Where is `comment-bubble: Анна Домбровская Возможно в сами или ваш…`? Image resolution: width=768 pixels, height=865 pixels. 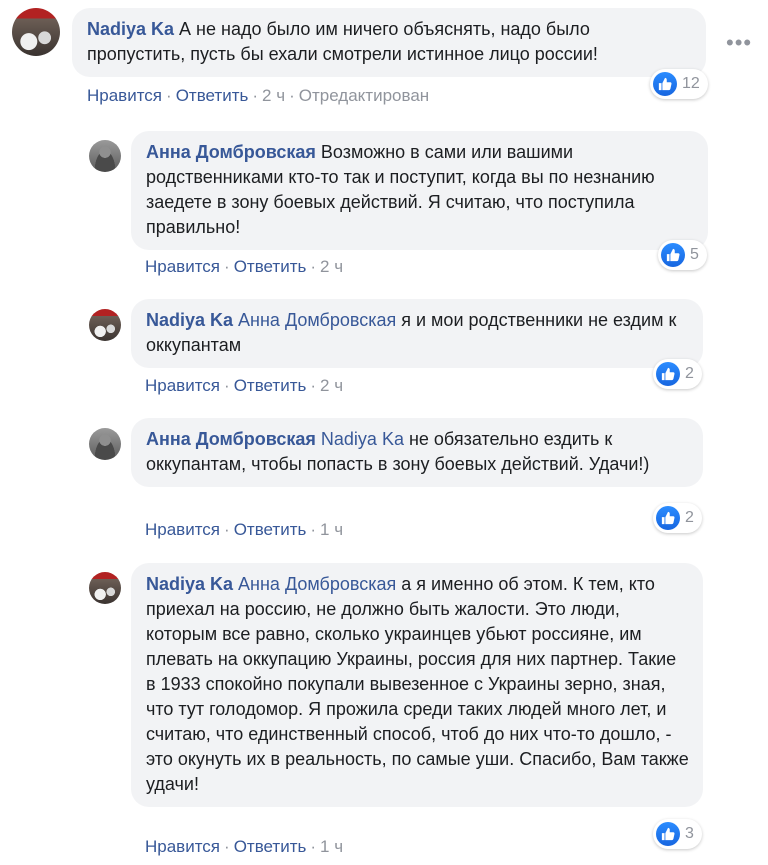
comment-bubble: Анна Домбровская Возможно в сами или ваш… is located at coordinates (419, 190).